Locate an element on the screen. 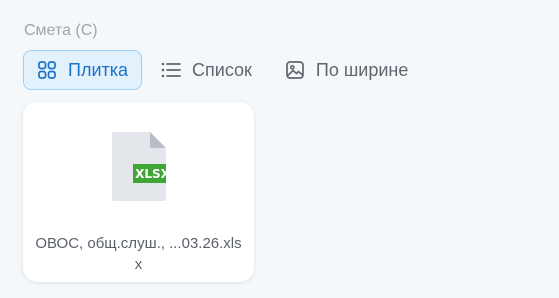  view-mode-switch: Плитка Список По ширине is located at coordinates (215, 70).